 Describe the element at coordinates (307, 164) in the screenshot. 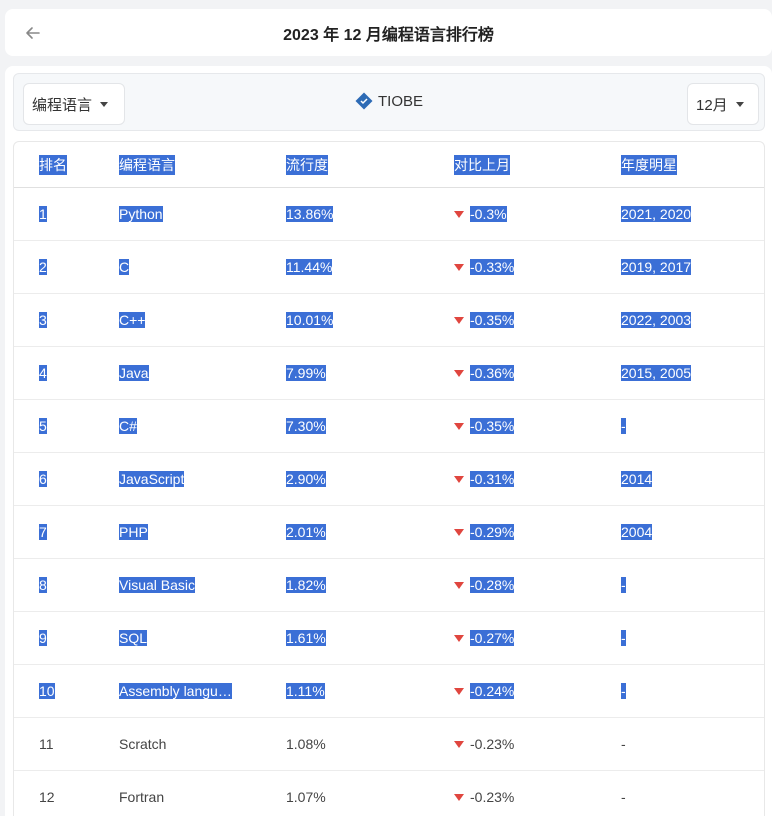

I see `column-header-popularity: 流行度` at that location.